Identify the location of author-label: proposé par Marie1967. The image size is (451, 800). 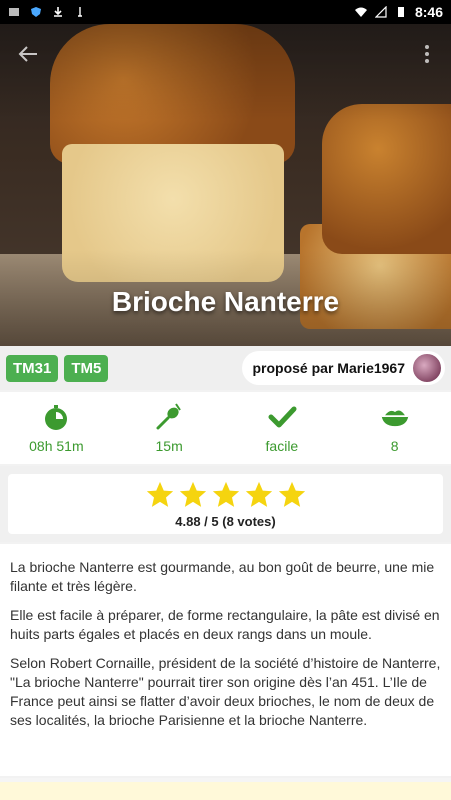
(328, 368).